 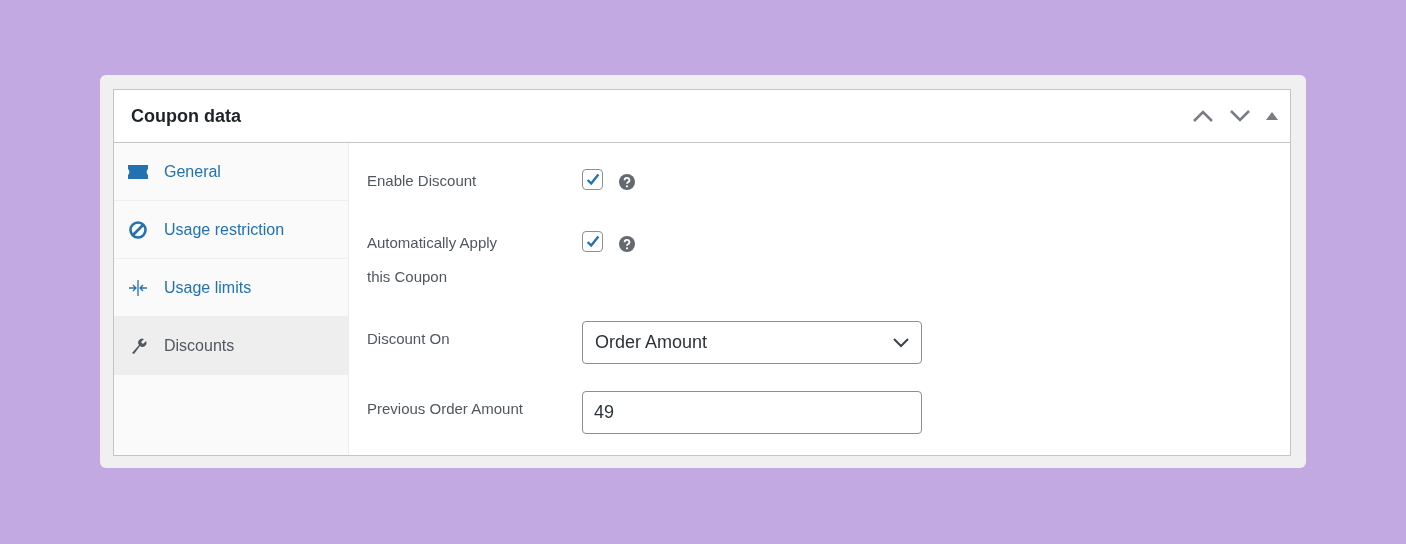 I want to click on input-field: 49, so click(x=752, y=412).